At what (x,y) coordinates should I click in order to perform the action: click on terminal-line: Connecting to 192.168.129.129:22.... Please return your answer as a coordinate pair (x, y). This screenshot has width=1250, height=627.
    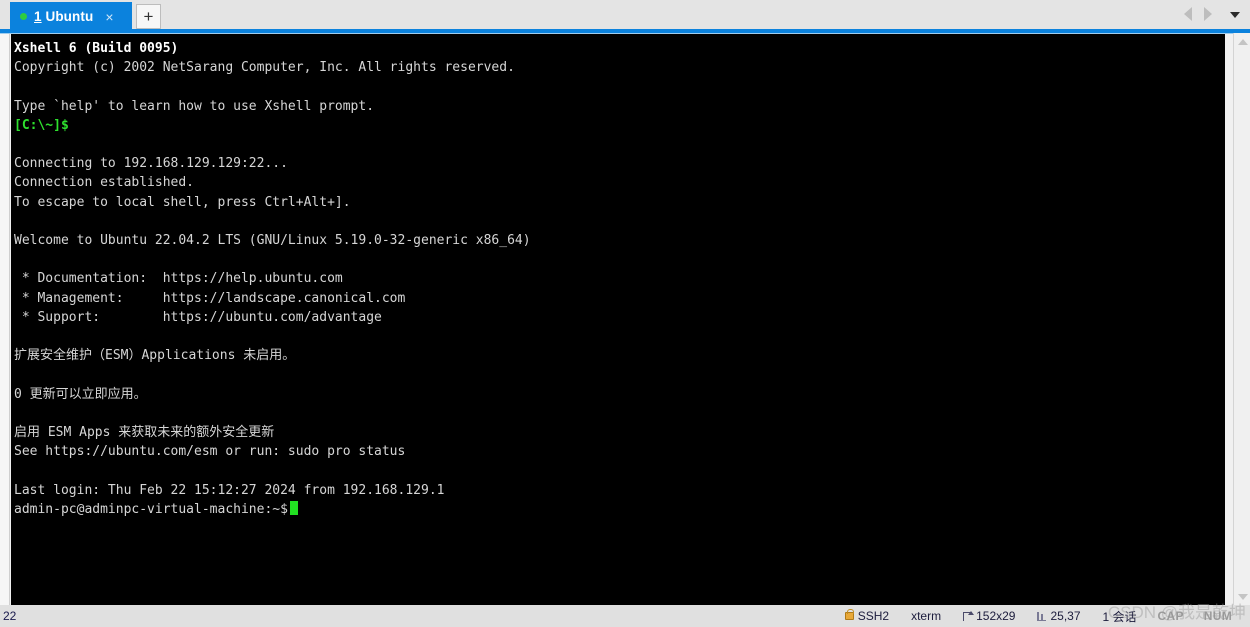
    Looking at the image, I should click on (151, 164).